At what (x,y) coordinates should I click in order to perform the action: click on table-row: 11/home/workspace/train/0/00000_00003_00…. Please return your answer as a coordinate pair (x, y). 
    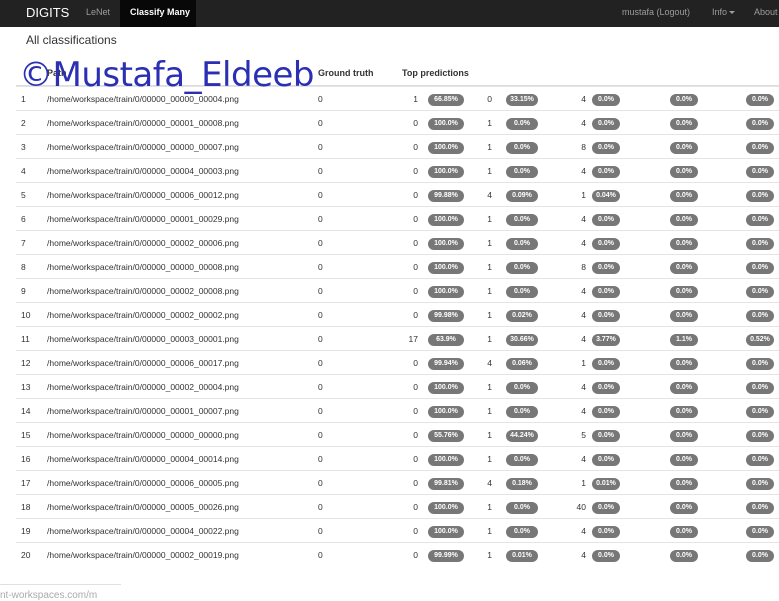
    Looking at the image, I should click on (397, 338).